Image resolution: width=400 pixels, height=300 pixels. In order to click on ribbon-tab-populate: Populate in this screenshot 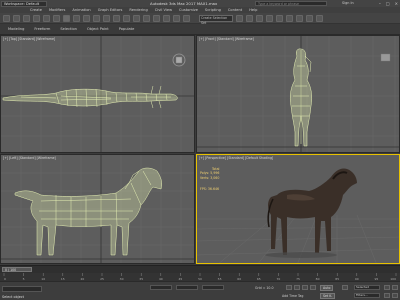, I will do `click(127, 29)`.